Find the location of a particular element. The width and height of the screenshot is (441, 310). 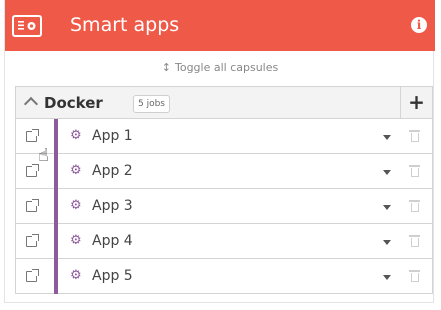

chevron-up-icon is located at coordinates (31, 104).